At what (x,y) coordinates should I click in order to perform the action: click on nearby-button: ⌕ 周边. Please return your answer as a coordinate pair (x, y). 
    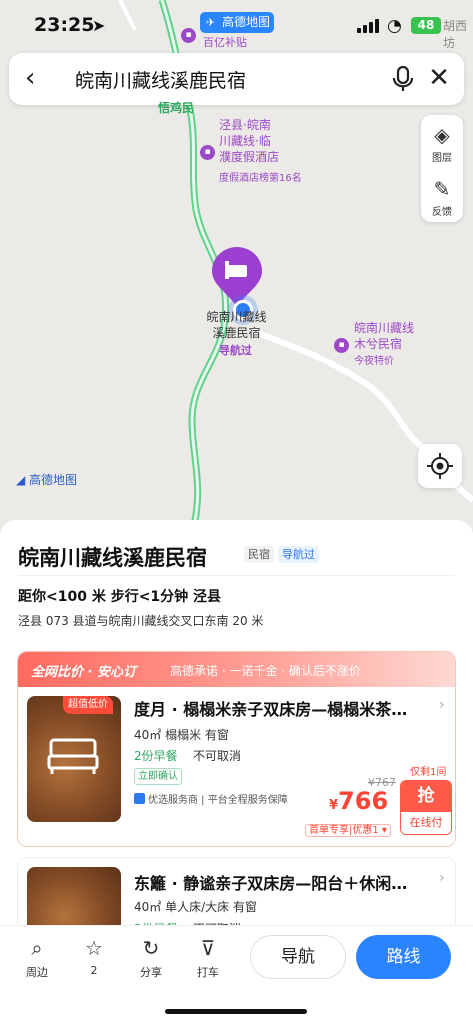
    Looking at the image, I should click on (37, 958).